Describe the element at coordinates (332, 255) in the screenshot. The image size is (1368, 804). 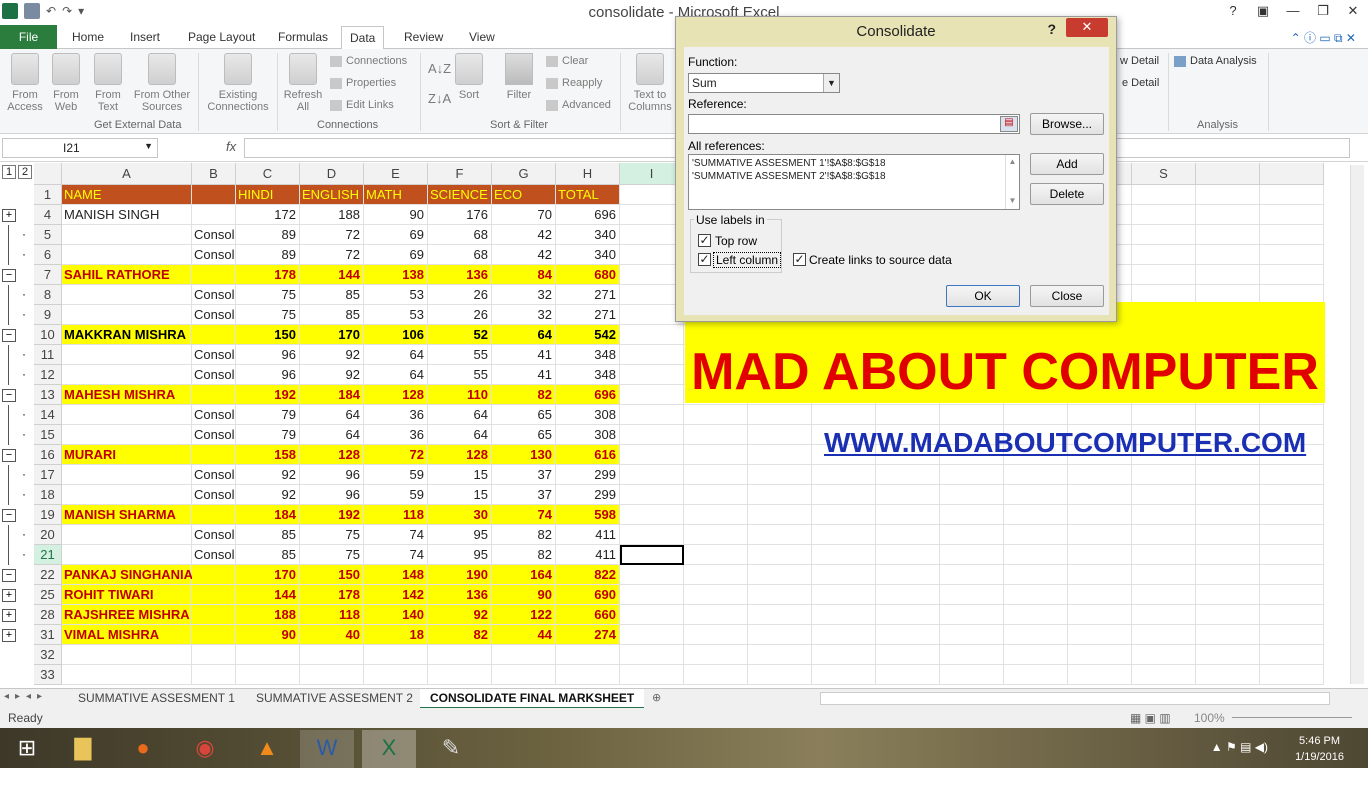
I see `cell: 72` at that location.